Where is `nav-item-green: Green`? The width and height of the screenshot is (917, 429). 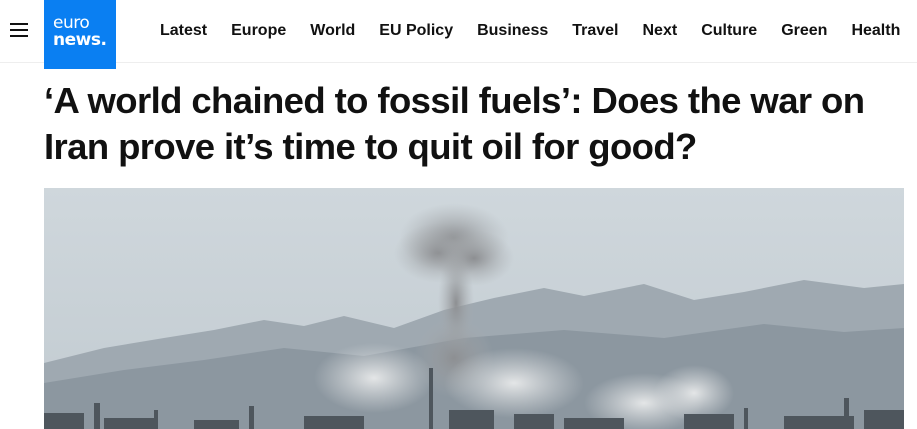 nav-item-green: Green is located at coordinates (804, 31).